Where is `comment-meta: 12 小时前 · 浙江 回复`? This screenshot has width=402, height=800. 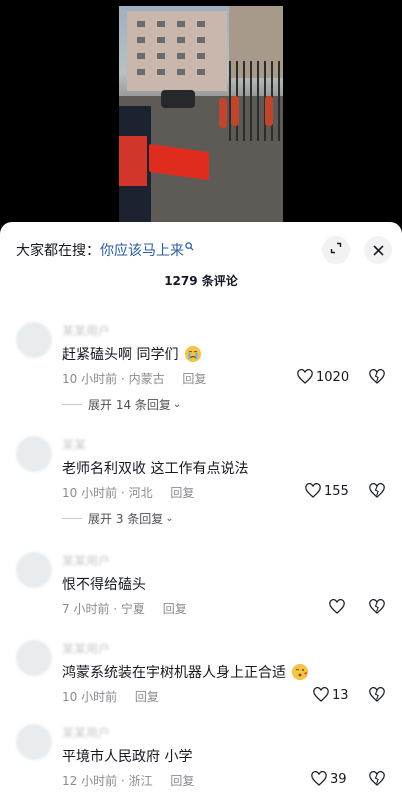 comment-meta: 12 小时前 · 浙江 回复 is located at coordinates (128, 781).